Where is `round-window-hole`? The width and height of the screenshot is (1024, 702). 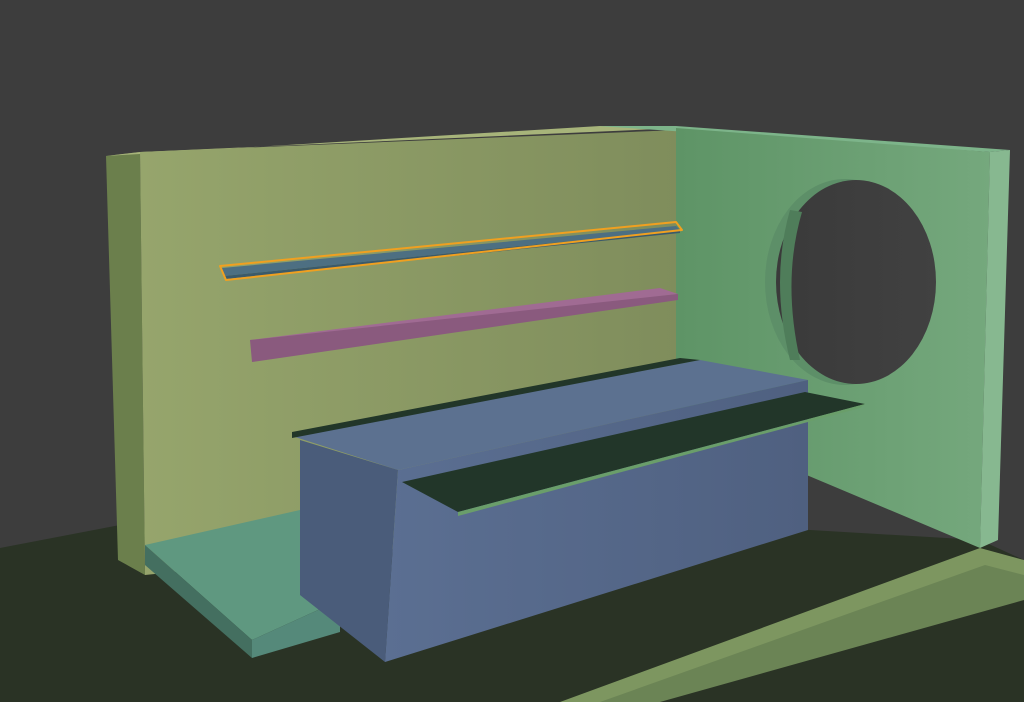 round-window-hole is located at coordinates (856, 282).